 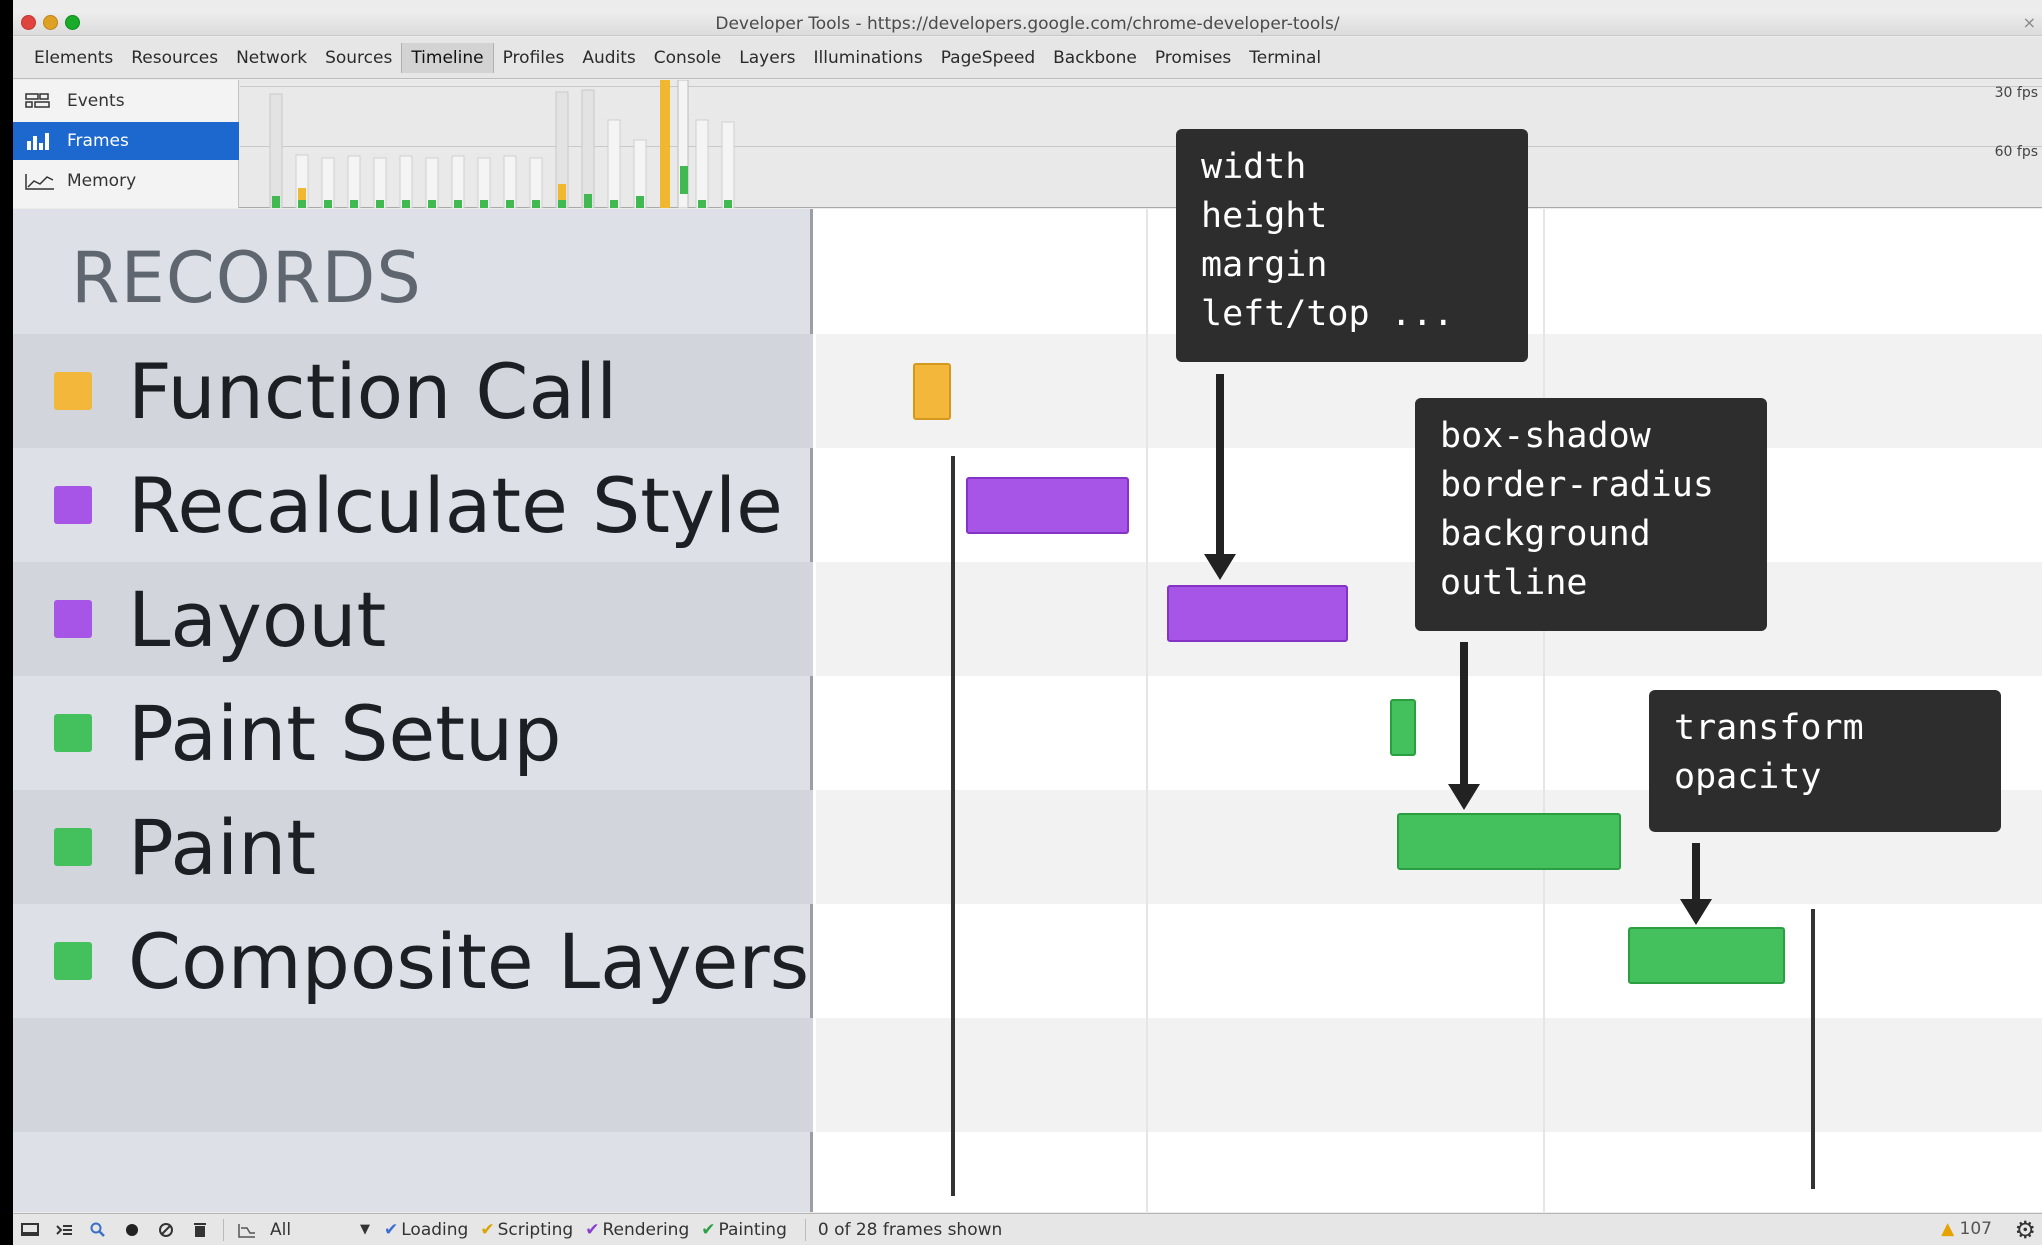 What do you see at coordinates (868, 58) in the screenshot?
I see `tab-illuminations: Illuminations` at bounding box center [868, 58].